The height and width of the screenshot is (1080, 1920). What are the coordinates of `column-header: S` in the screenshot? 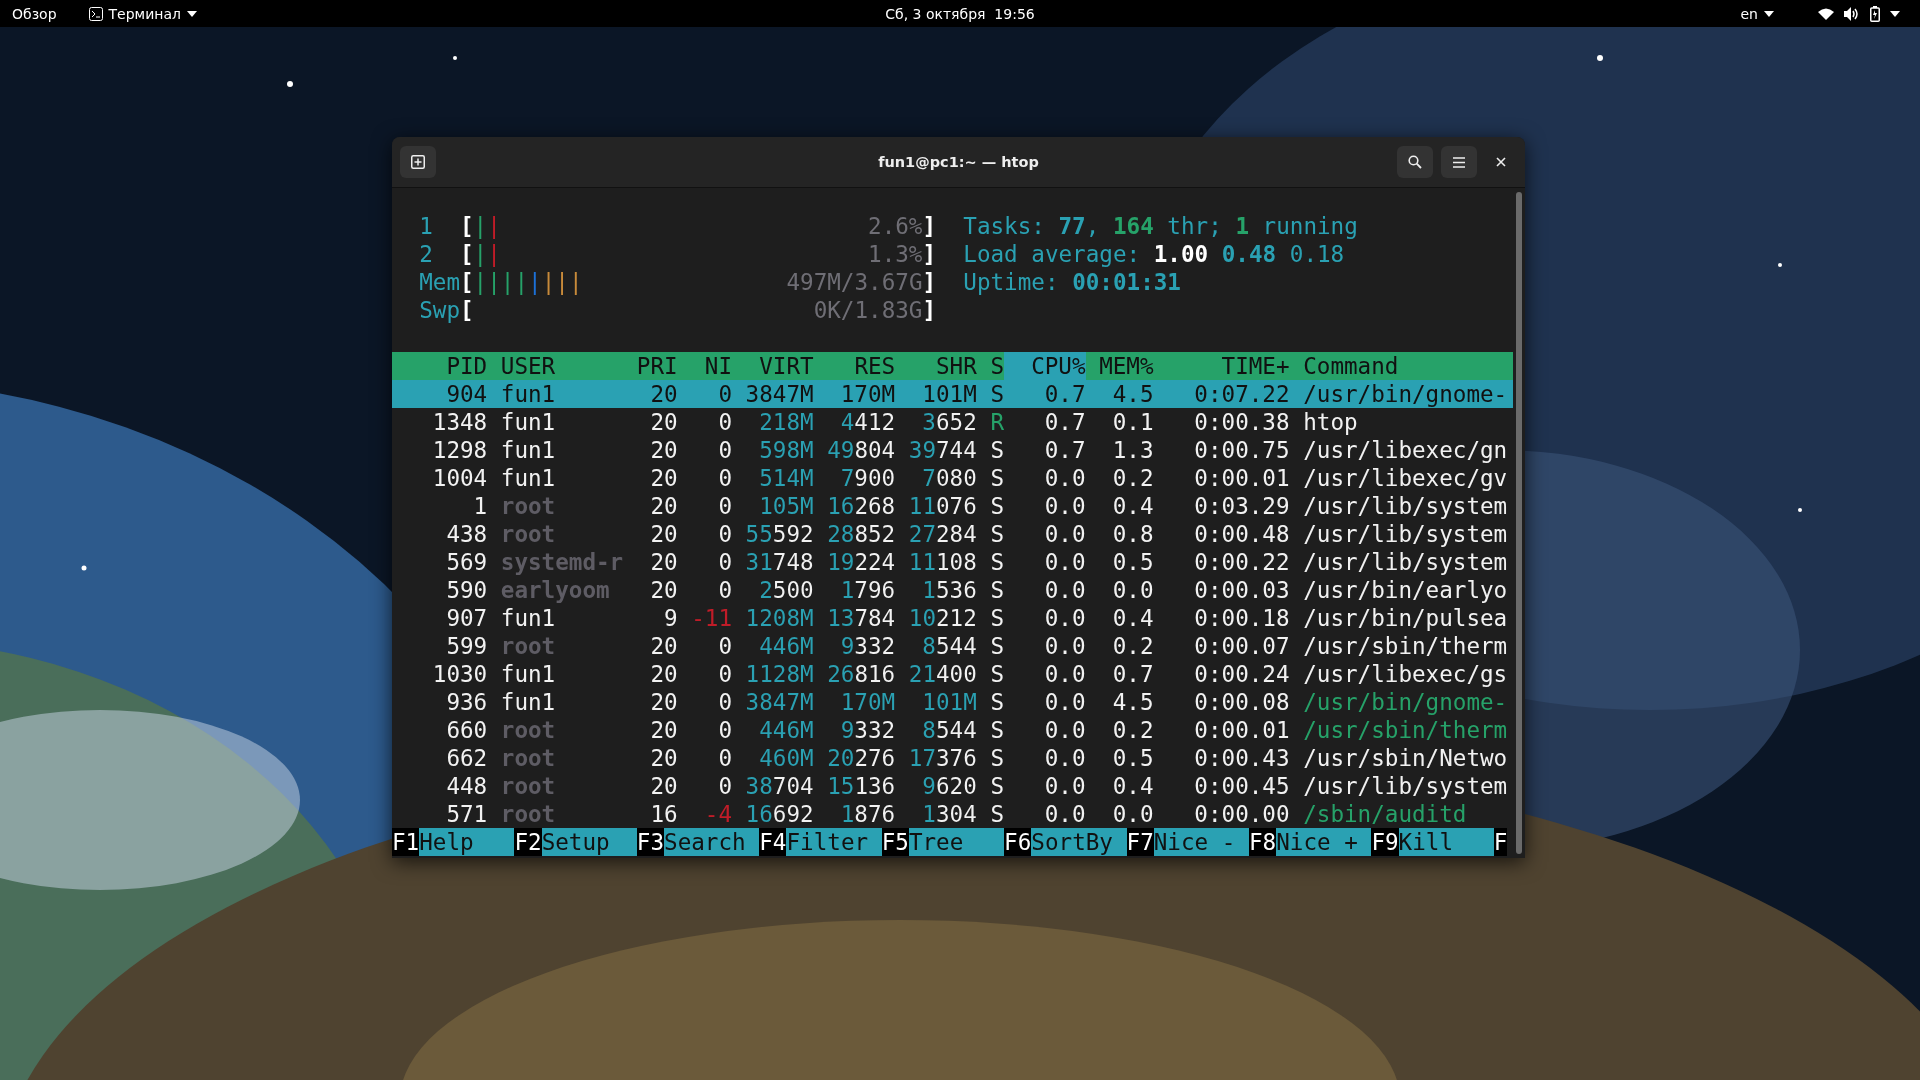 It's located at (997, 366).